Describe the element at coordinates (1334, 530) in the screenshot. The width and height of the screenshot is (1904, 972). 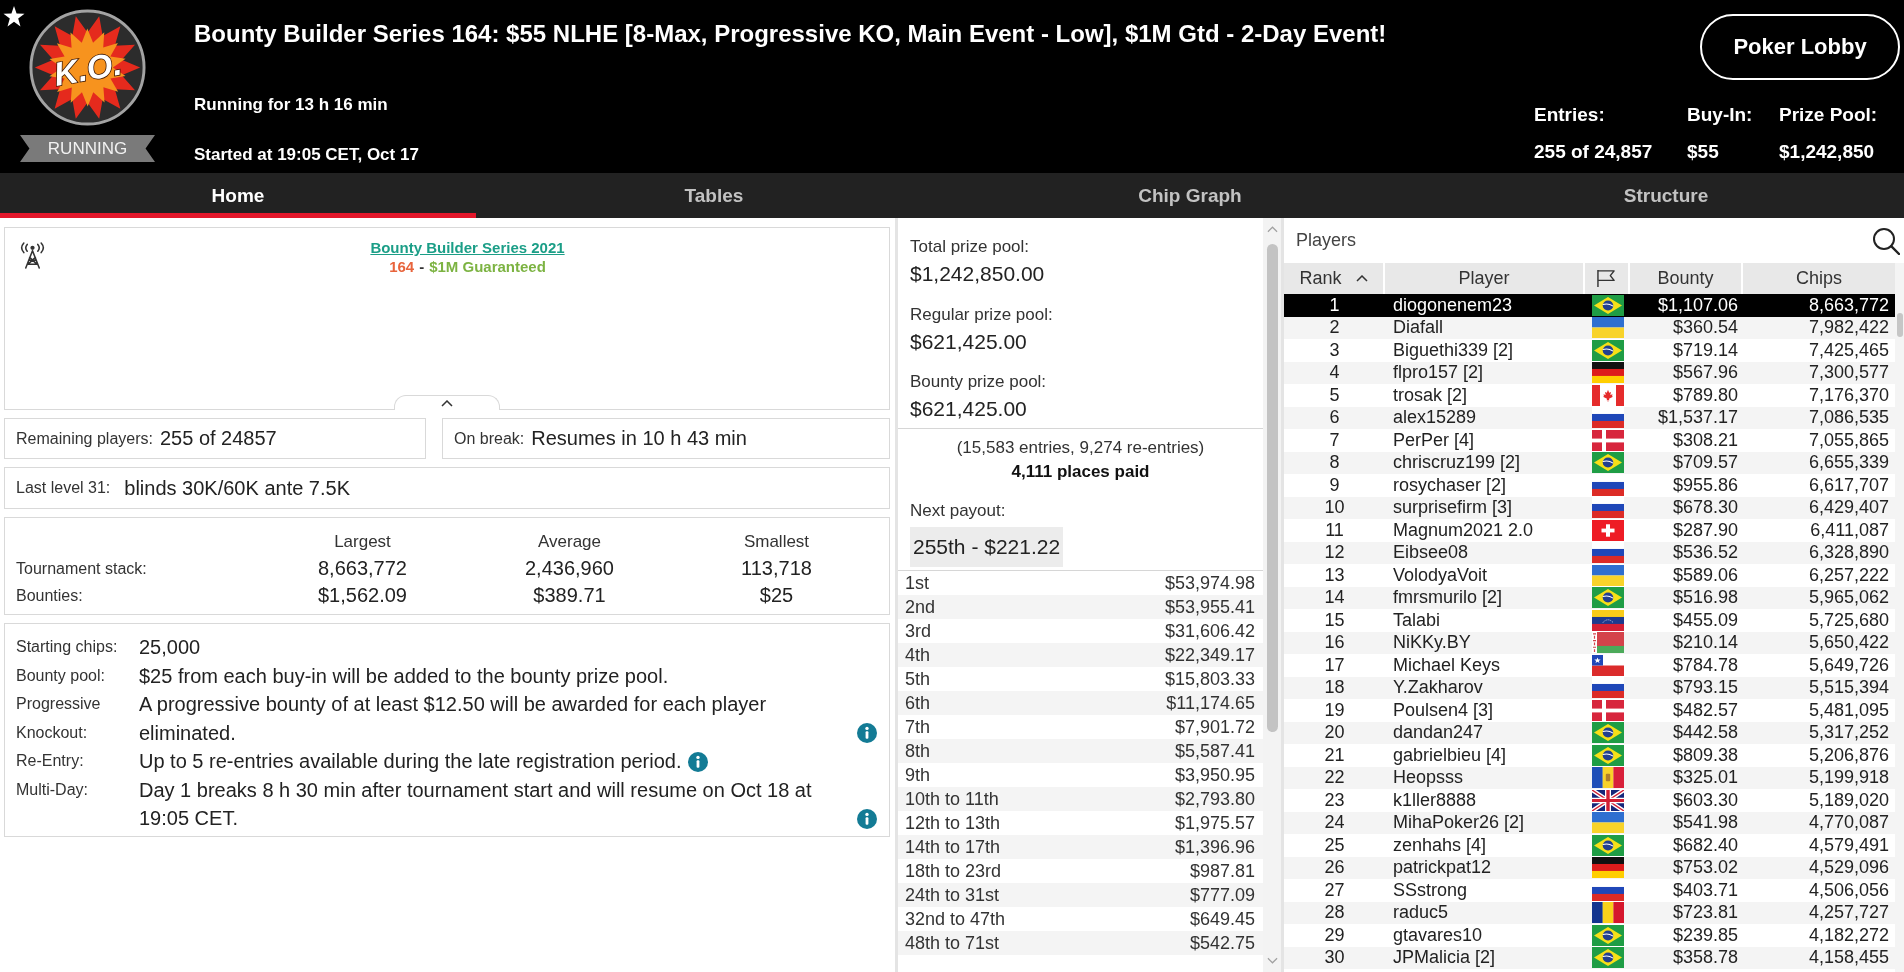
I see `rank-number: 11` at that location.